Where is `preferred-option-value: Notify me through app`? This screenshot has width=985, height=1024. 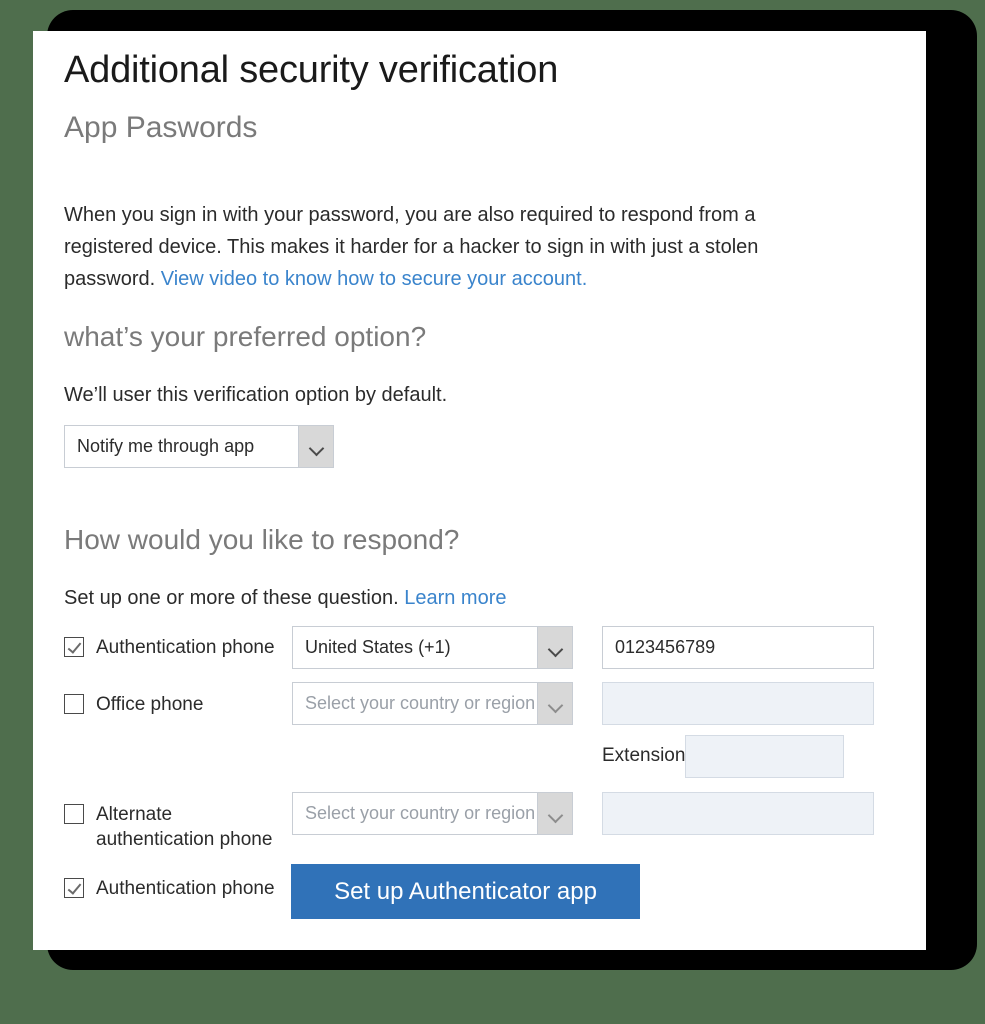 preferred-option-value: Notify me through app is located at coordinates (166, 446).